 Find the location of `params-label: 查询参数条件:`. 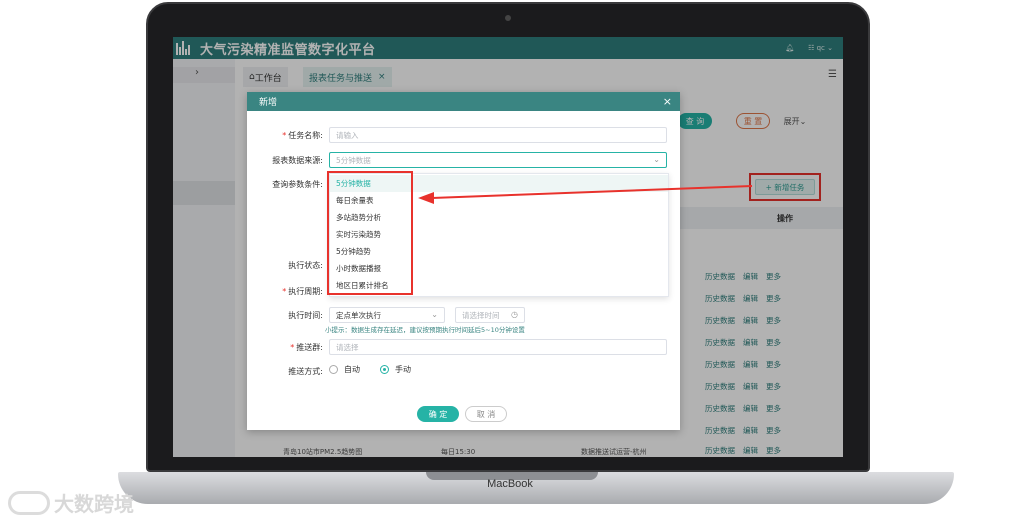

params-label: 查询参数条件: is located at coordinates (297, 184).